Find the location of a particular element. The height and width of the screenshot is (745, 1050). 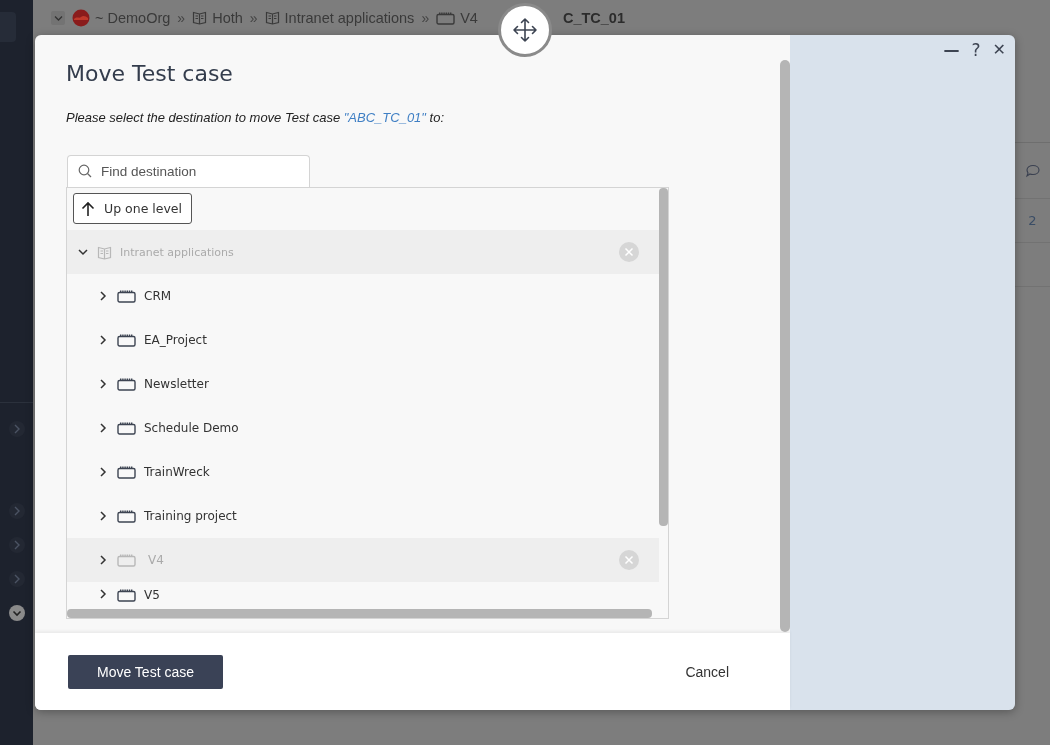

tree-item: Intranet applications is located at coordinates (363, 252).